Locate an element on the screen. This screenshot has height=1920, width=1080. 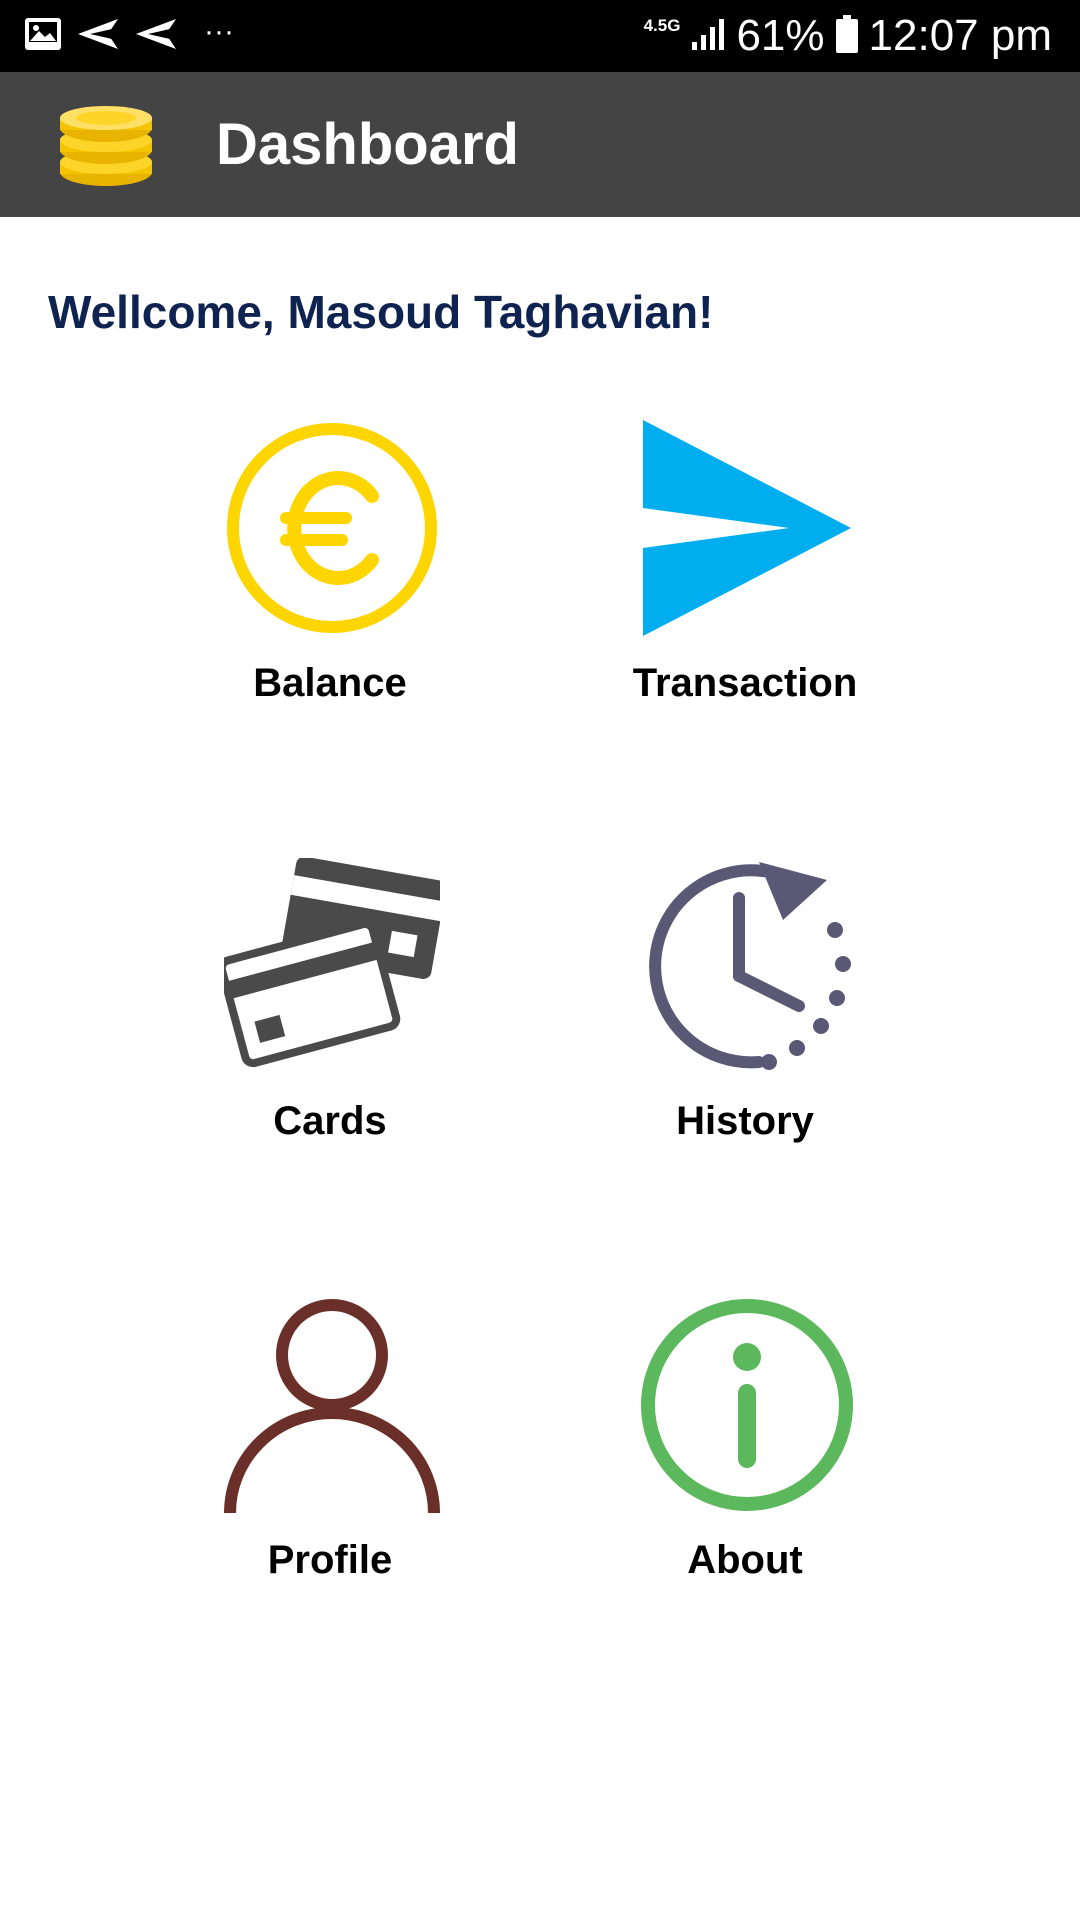
send-arrow-icon is located at coordinates (747, 528).